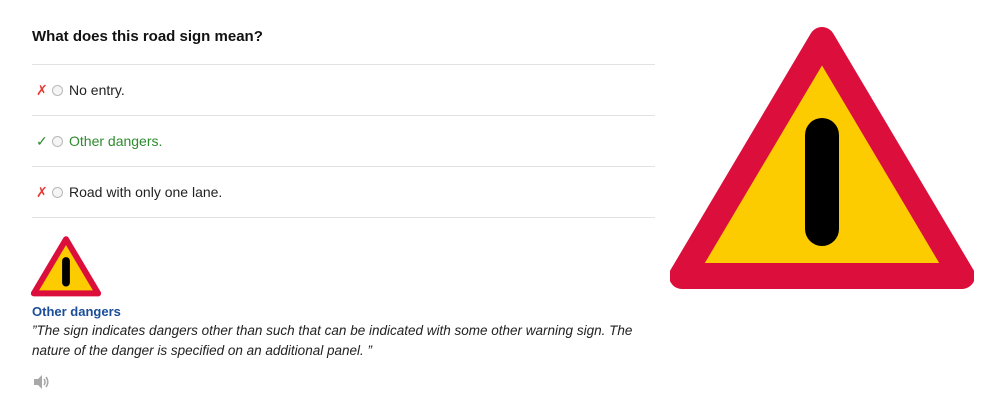 Image resolution: width=990 pixels, height=418 pixels. What do you see at coordinates (343, 192) in the screenshot?
I see `answer-option-one-lane: ✗ Road with only one lane.` at bounding box center [343, 192].